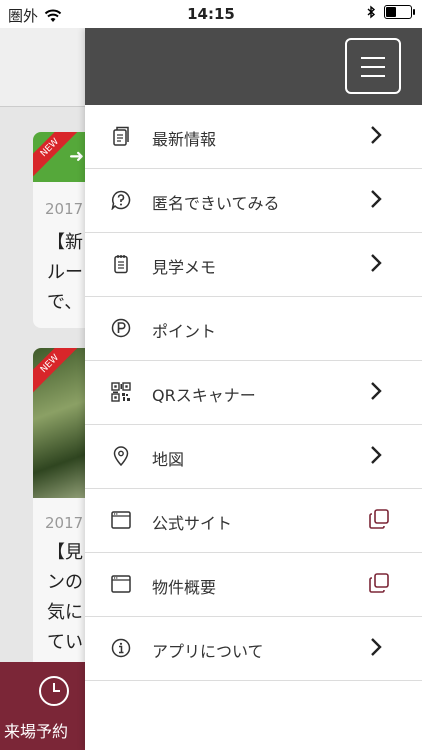 This screenshot has height=750, width=422. I want to click on menu-item-qr-scanner: QRスキャナー, so click(253, 393).